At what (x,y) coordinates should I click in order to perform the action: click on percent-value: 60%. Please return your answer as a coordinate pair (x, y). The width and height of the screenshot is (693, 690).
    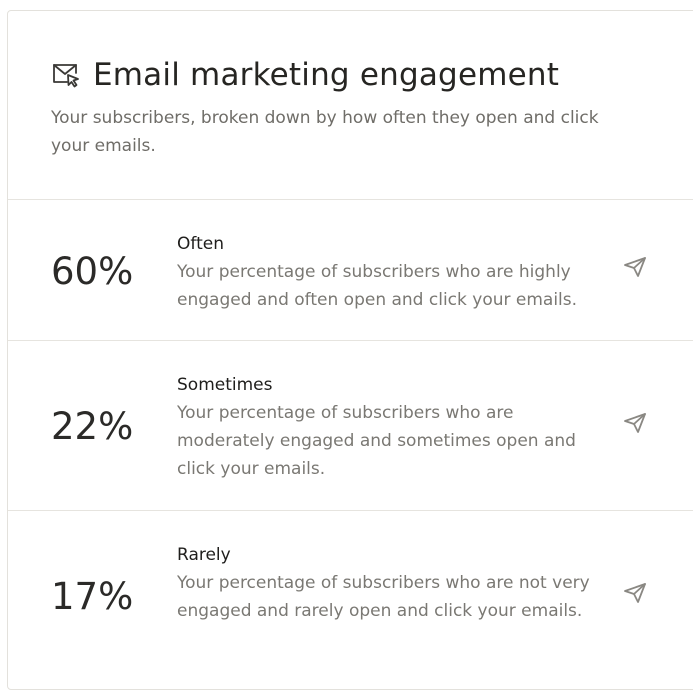
    Looking at the image, I should click on (92, 271).